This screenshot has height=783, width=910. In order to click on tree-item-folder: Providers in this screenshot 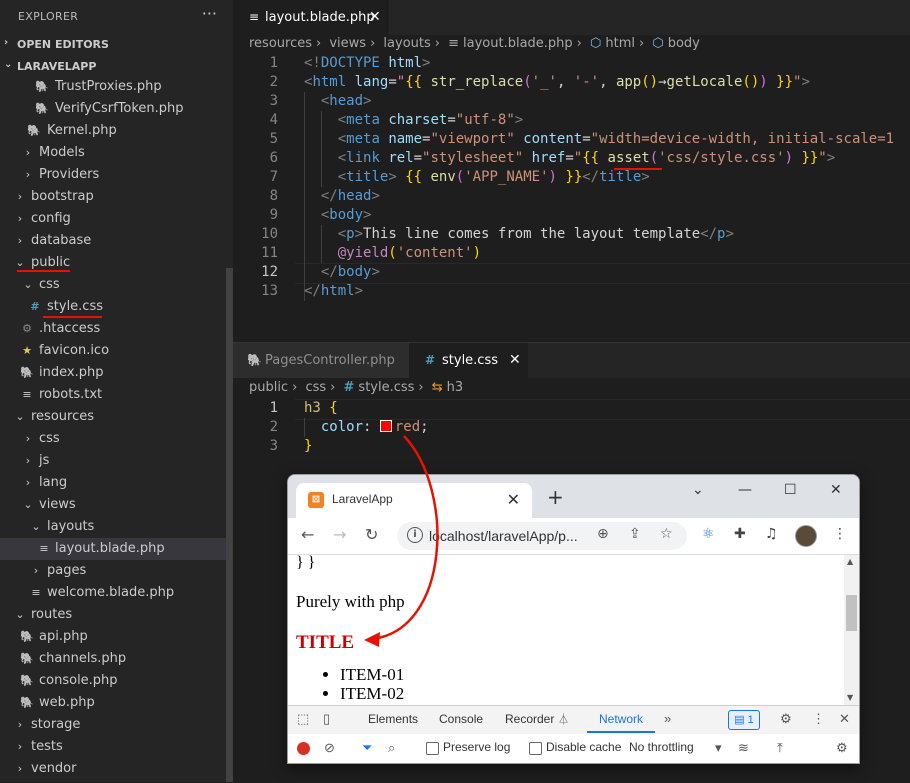, I will do `click(113, 175)`.